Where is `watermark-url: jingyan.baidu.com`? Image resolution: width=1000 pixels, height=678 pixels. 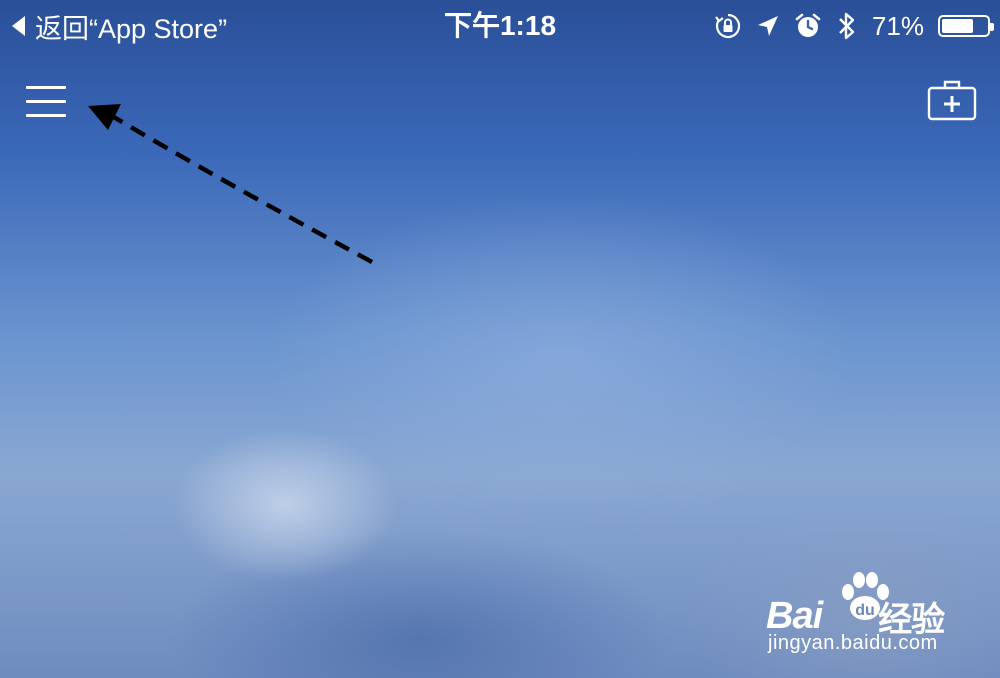 watermark-url: jingyan.baidu.com is located at coordinates (853, 643).